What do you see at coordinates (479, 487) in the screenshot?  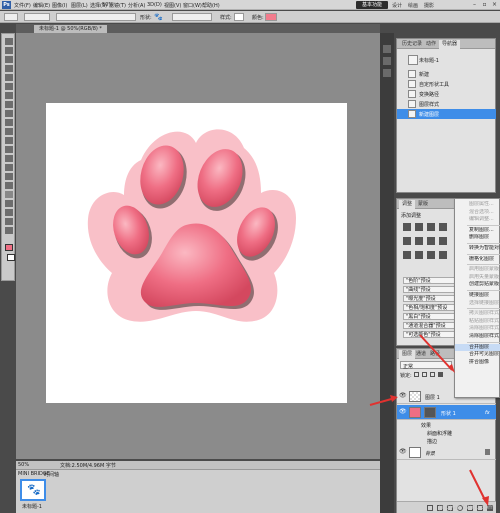 I see `arrow-to-trash` at bounding box center [479, 487].